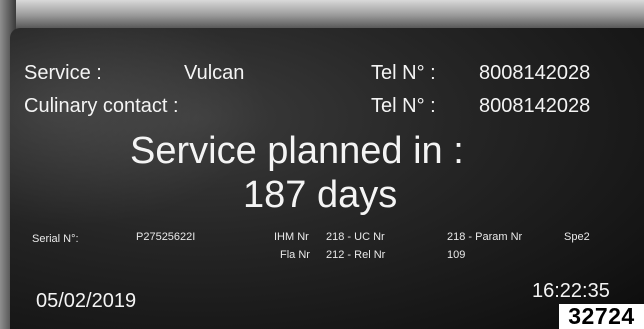 This screenshot has height=329, width=644. I want to click on time-display: 16:22:35, so click(571, 291).